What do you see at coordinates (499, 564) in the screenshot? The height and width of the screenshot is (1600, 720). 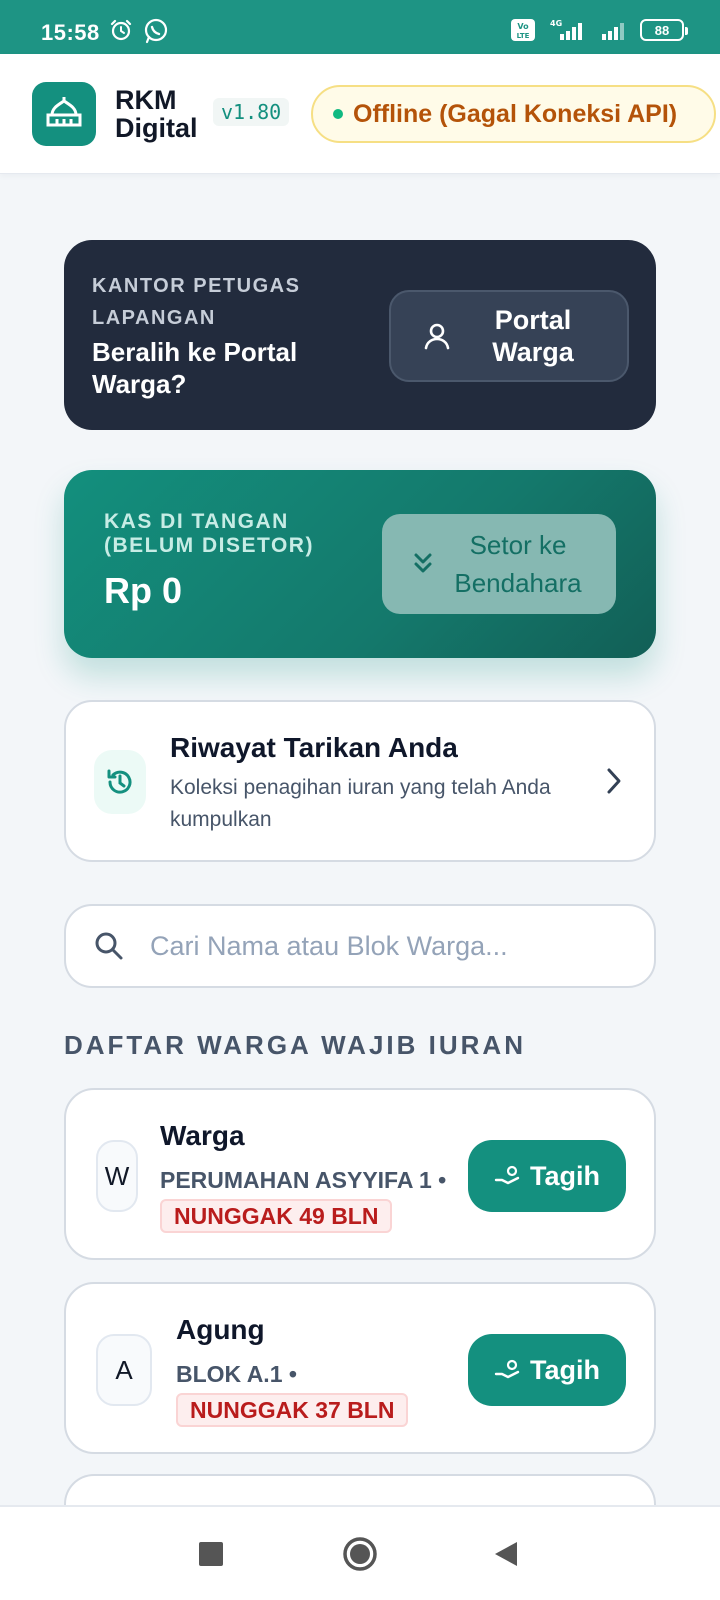 I see `deposit-to-treasurer-button: Setor ke Bendahara` at bounding box center [499, 564].